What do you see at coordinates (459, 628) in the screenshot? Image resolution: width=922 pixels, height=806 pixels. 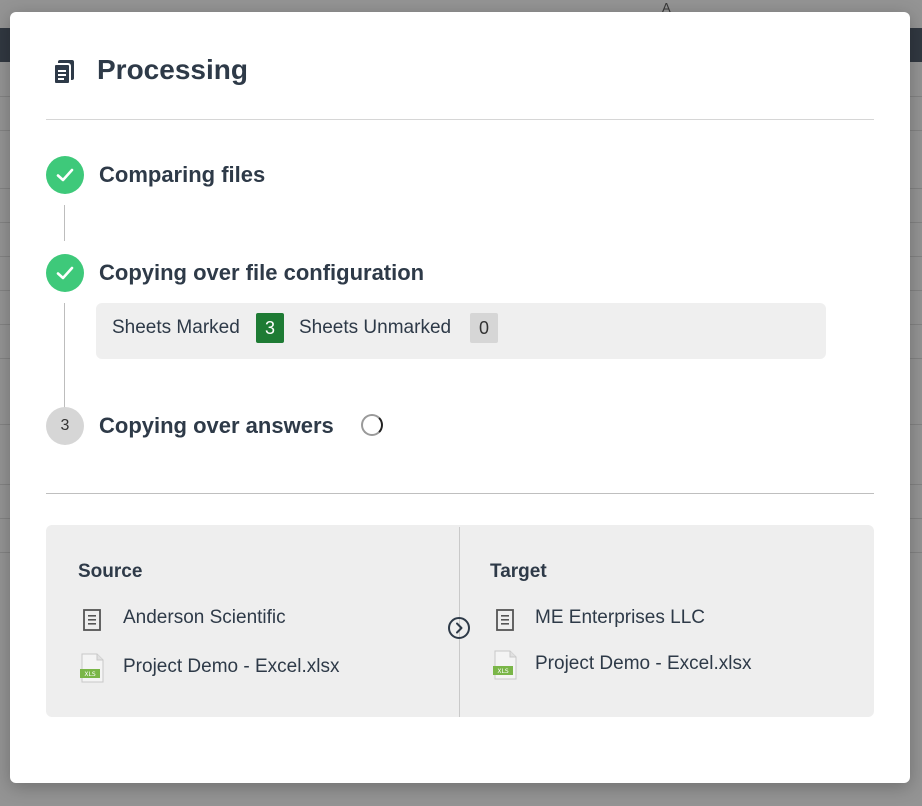 I see `arrow-right-circle-icon` at bounding box center [459, 628].